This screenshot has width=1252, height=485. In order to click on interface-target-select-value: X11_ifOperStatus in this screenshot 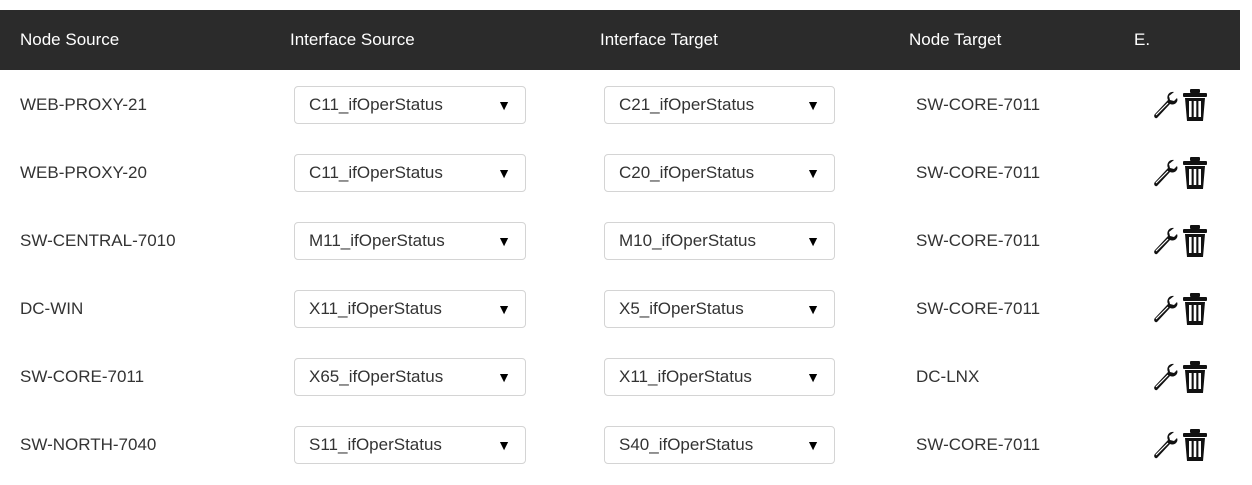, I will do `click(685, 376)`.